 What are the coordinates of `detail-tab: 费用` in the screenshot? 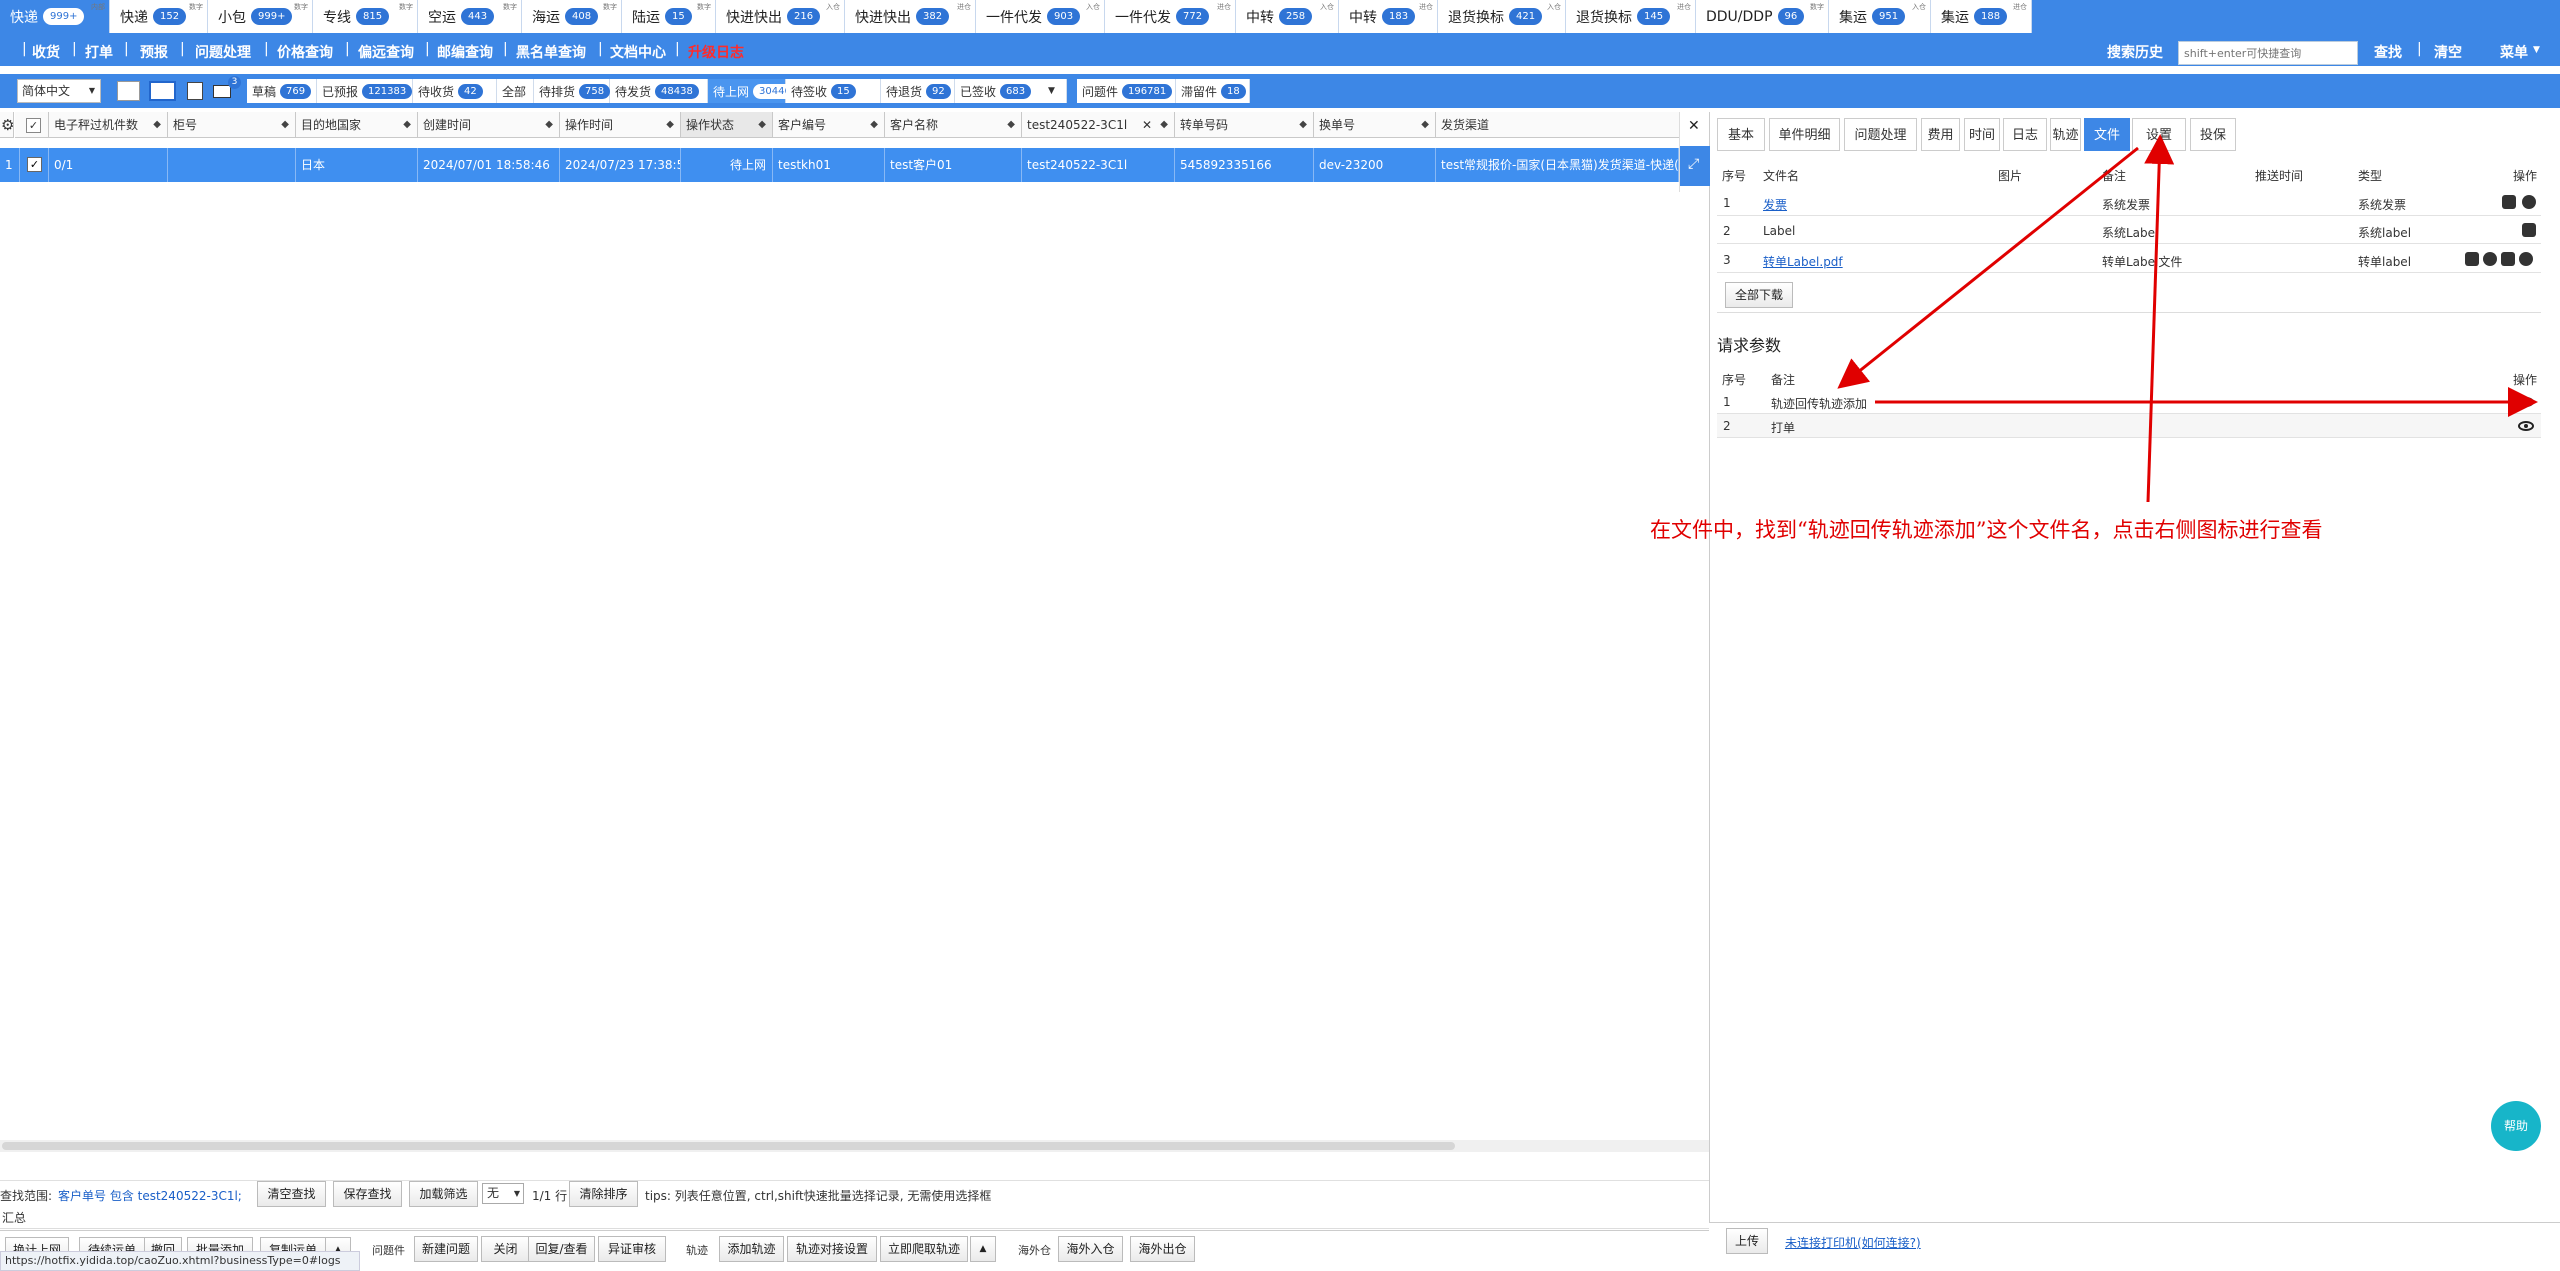 It's located at (1940, 134).